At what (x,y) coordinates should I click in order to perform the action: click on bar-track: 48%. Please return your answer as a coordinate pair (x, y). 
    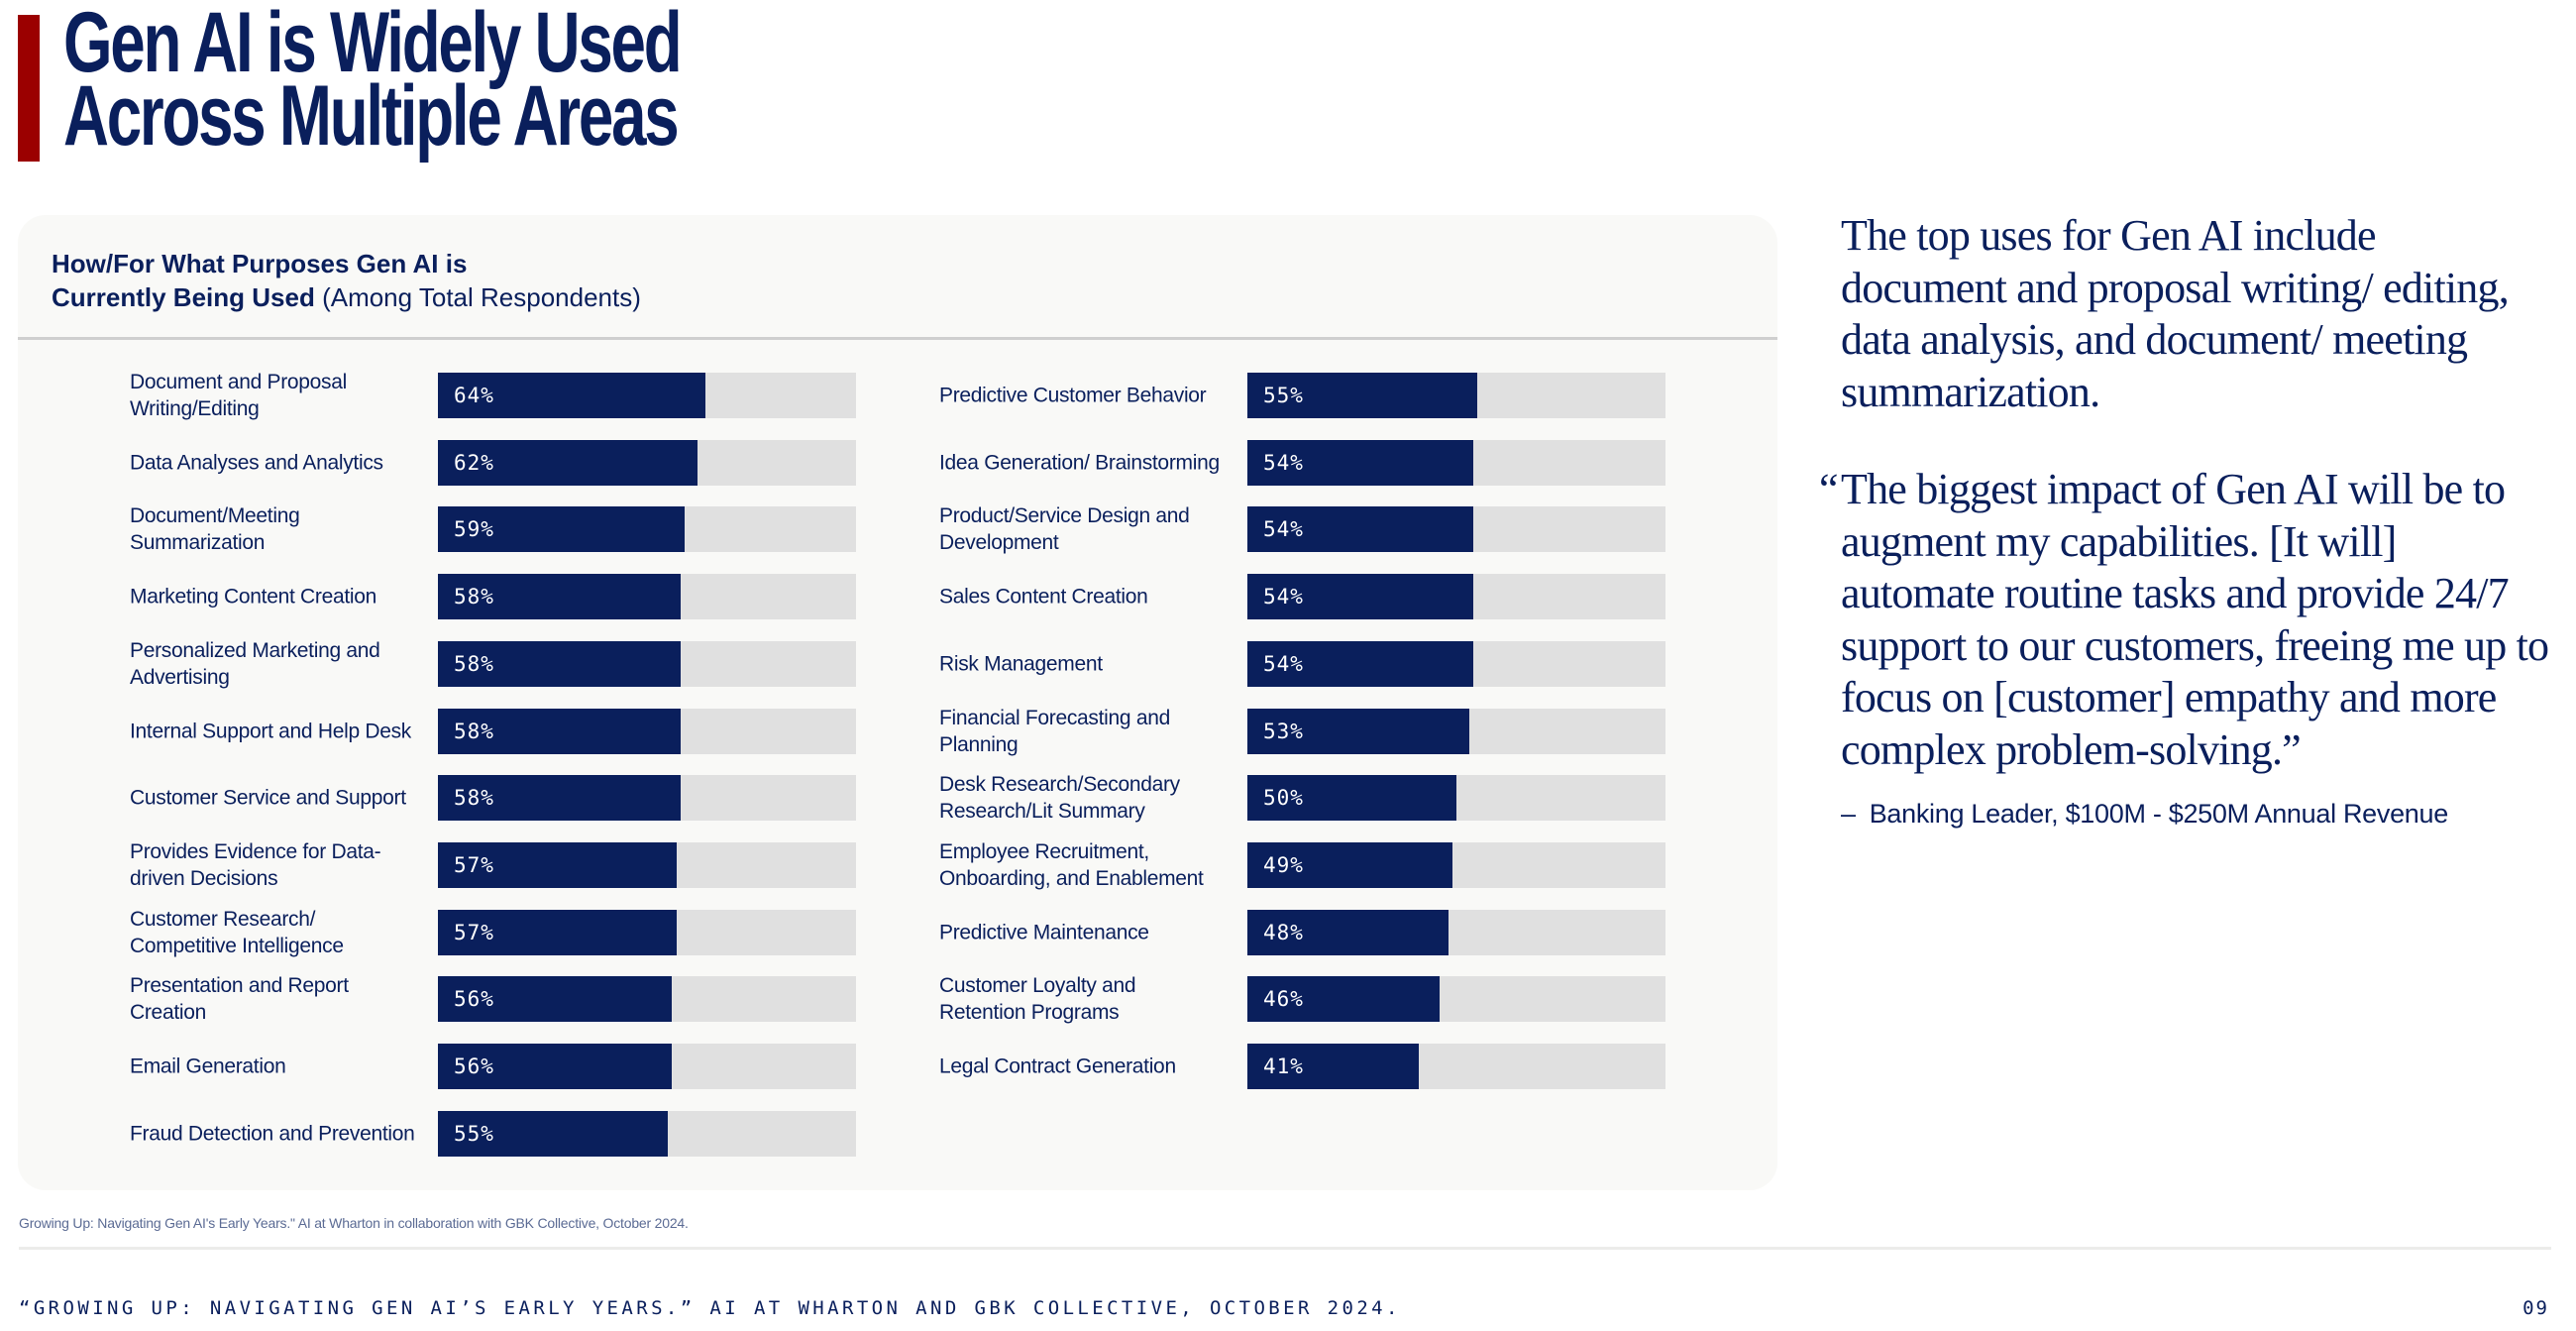
    Looking at the image, I should click on (1456, 932).